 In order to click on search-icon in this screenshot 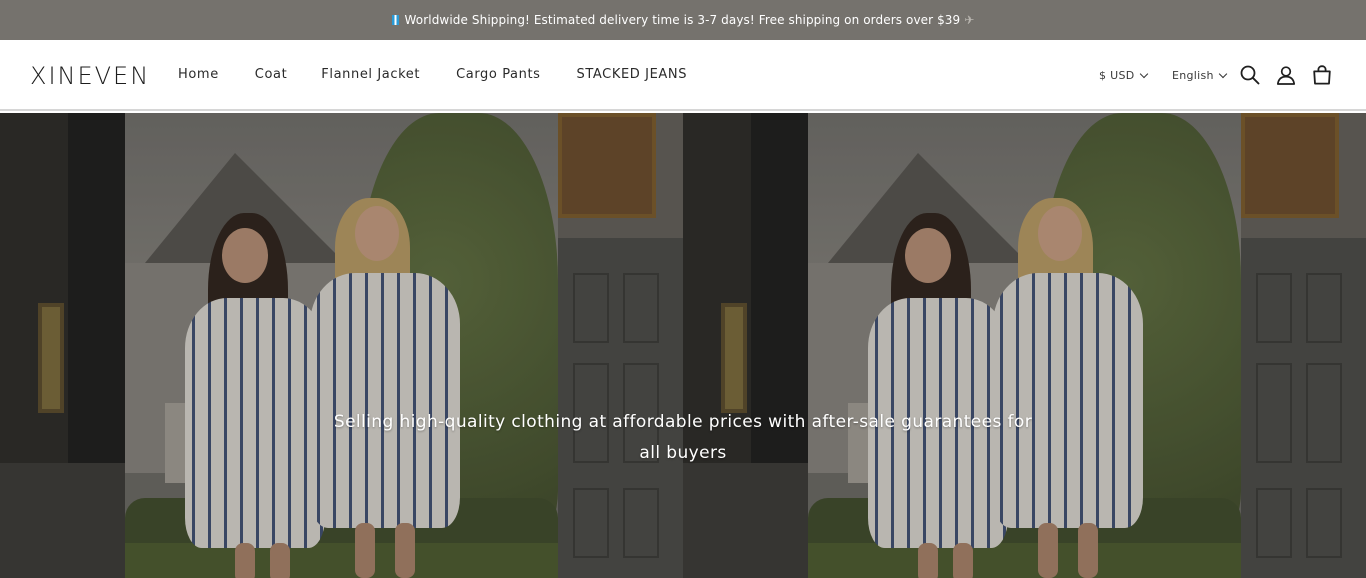, I will do `click(1250, 75)`.